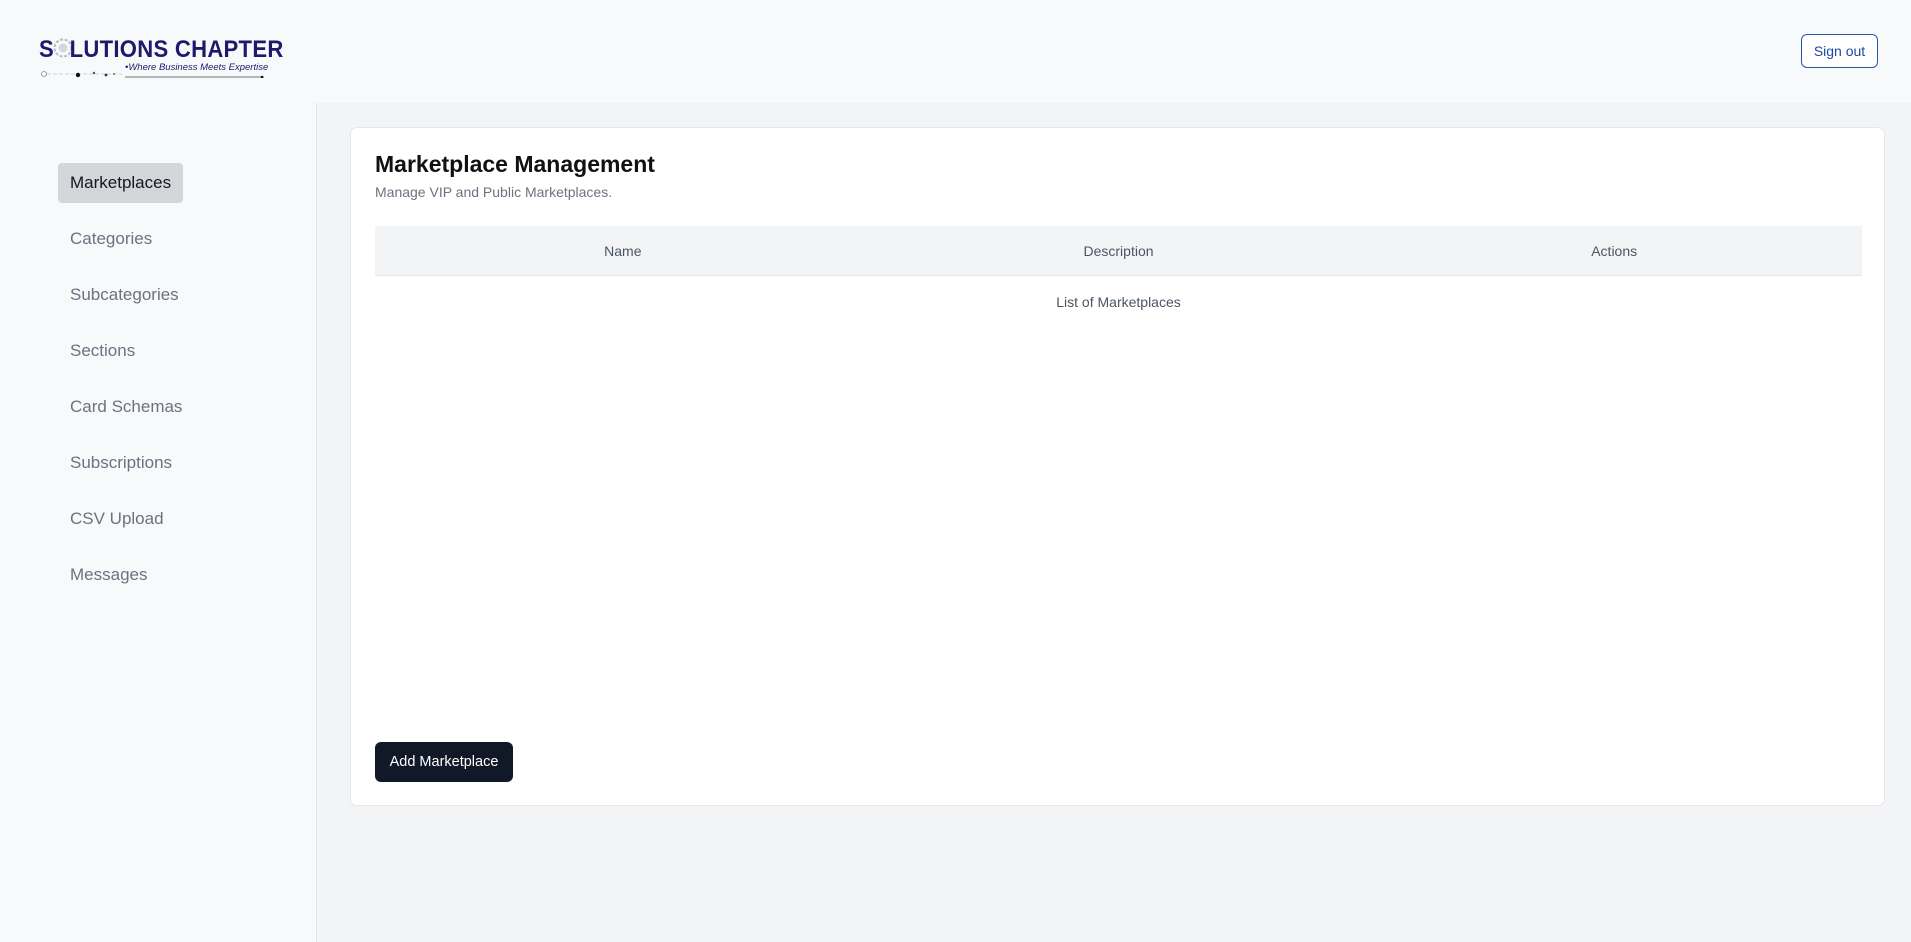  I want to click on sidebar-item-marketplaces: Marketplaces, so click(121, 183).